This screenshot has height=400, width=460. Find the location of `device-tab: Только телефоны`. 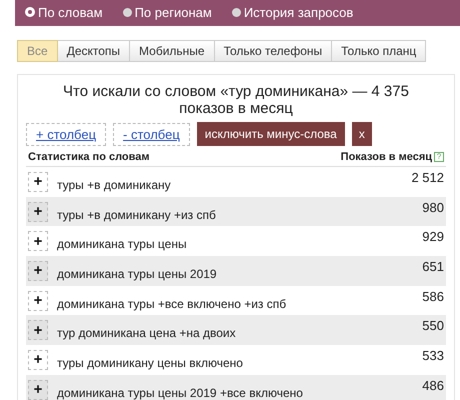

device-tab: Только телефоны is located at coordinates (273, 51).